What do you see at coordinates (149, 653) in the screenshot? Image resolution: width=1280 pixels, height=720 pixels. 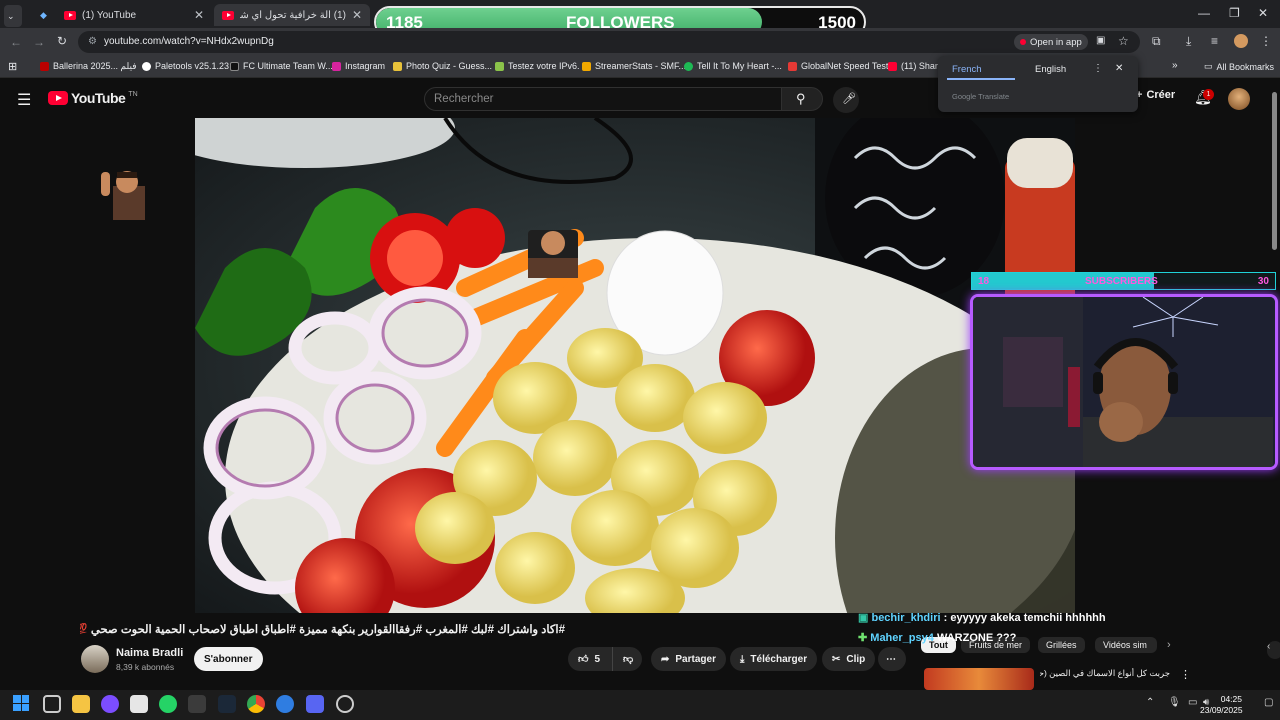 I see `channel-name: Naima Bradli` at bounding box center [149, 653].